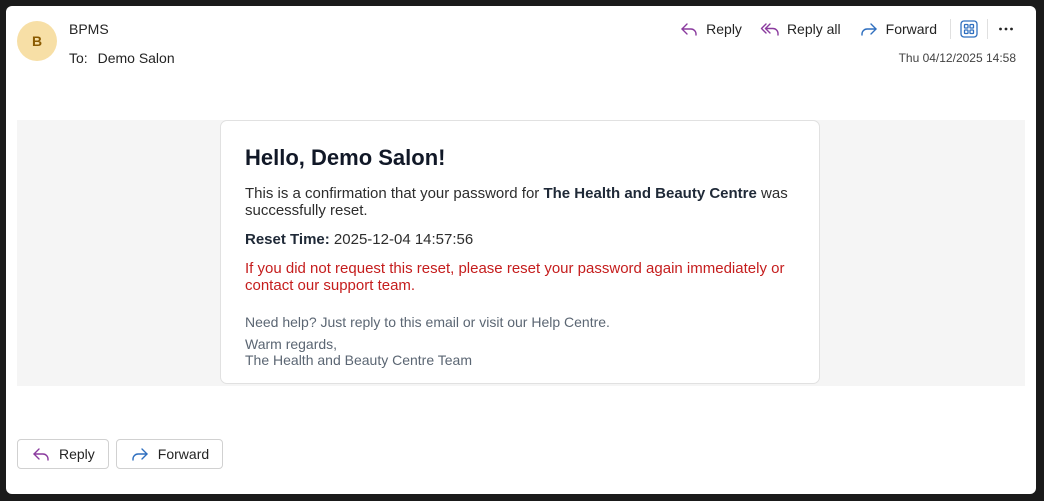  What do you see at coordinates (287, 239) in the screenshot?
I see `reset-time-label: Reset Time:` at bounding box center [287, 239].